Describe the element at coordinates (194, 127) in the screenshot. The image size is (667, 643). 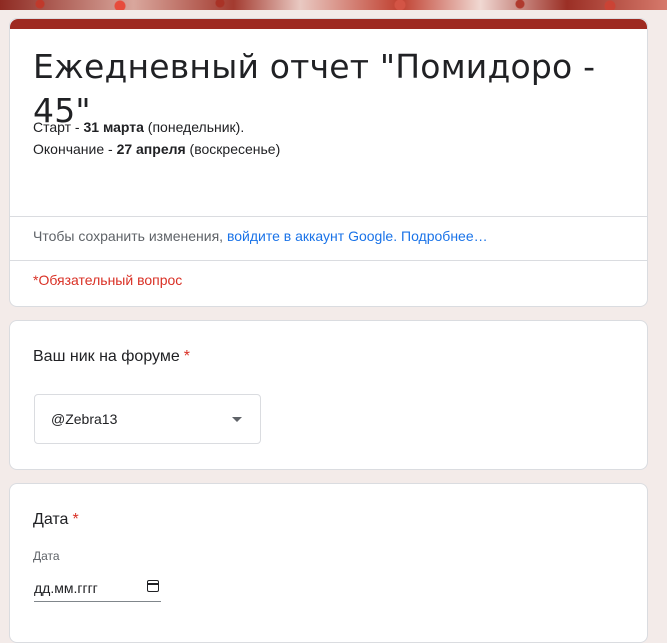
I see `start-suffix: (понедельник).` at that location.